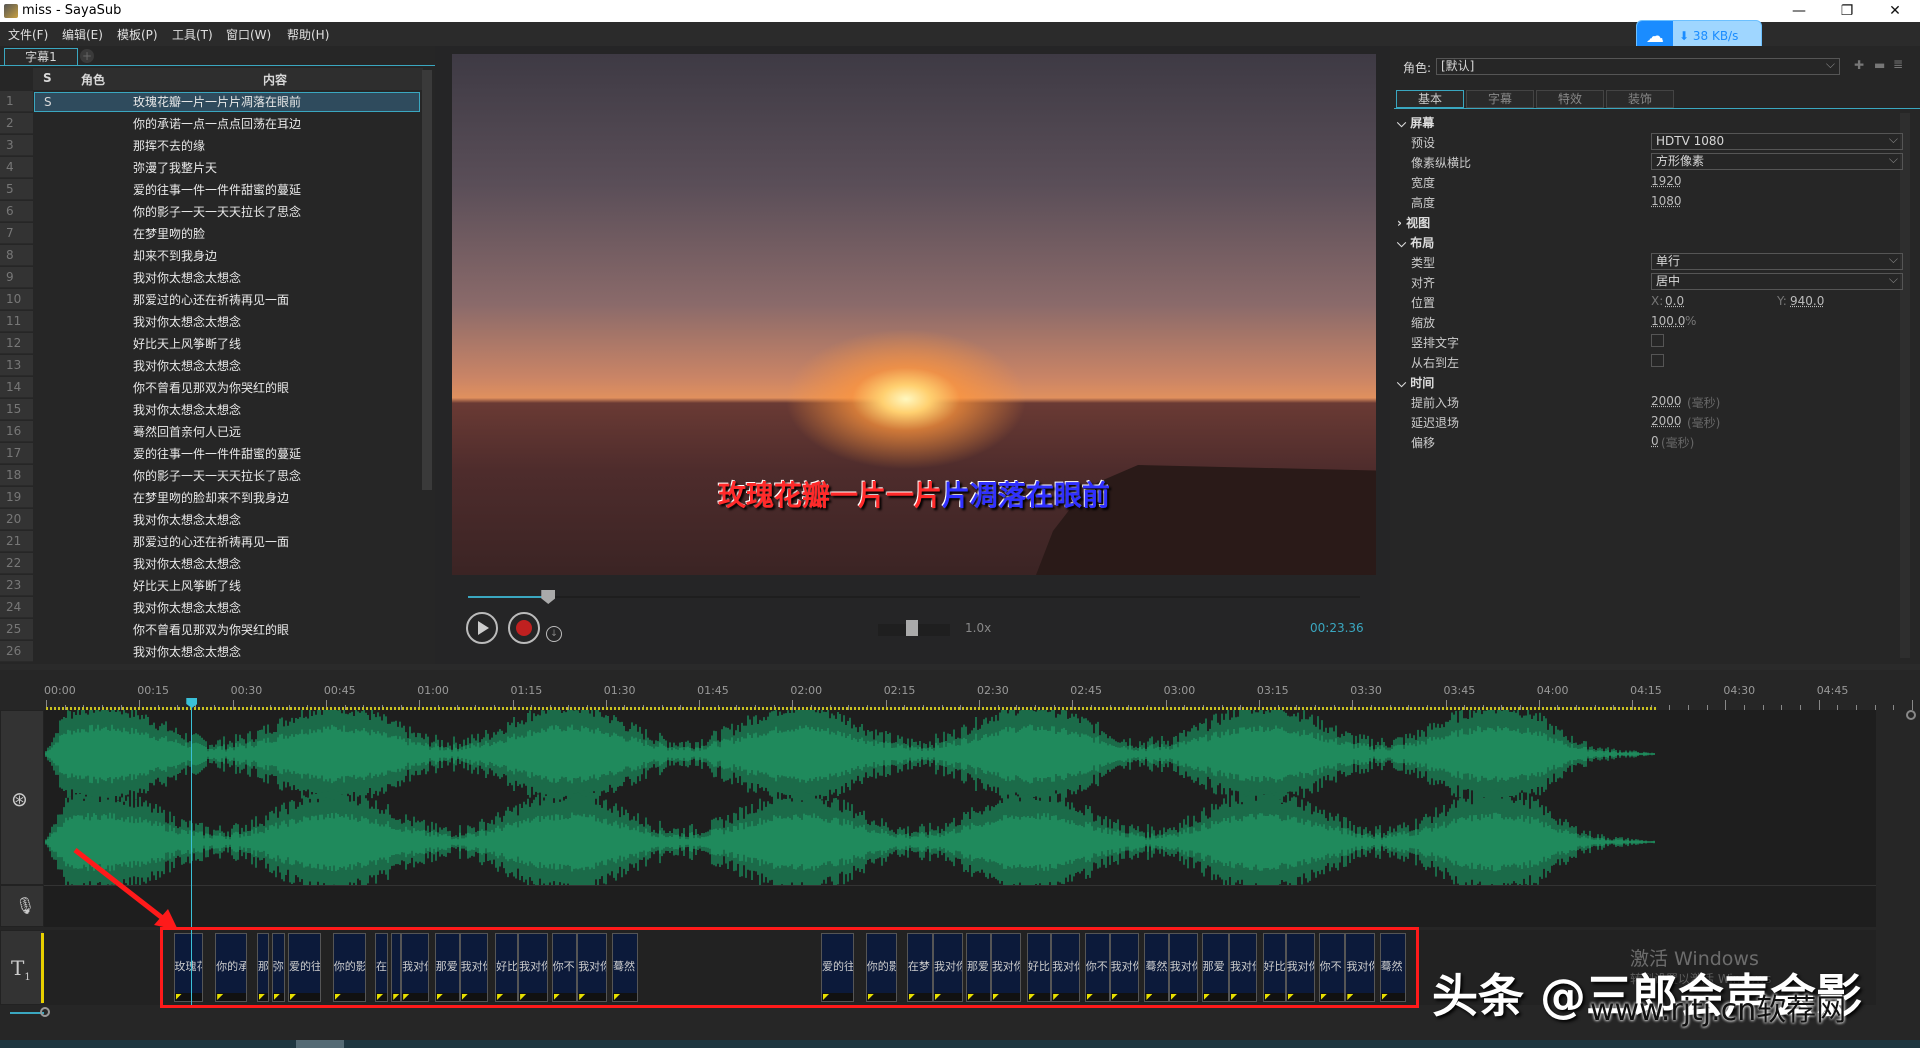  What do you see at coordinates (211, 542) in the screenshot?
I see `list-row: 21 那爱过的心还在祈祷再见一面` at bounding box center [211, 542].